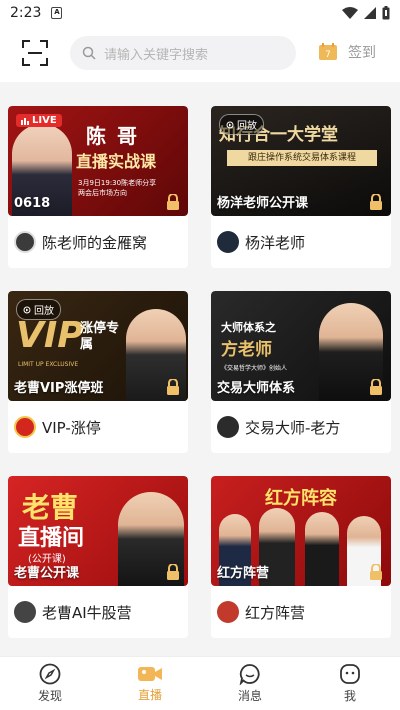  I want to click on sim-icon: A, so click(57, 13).